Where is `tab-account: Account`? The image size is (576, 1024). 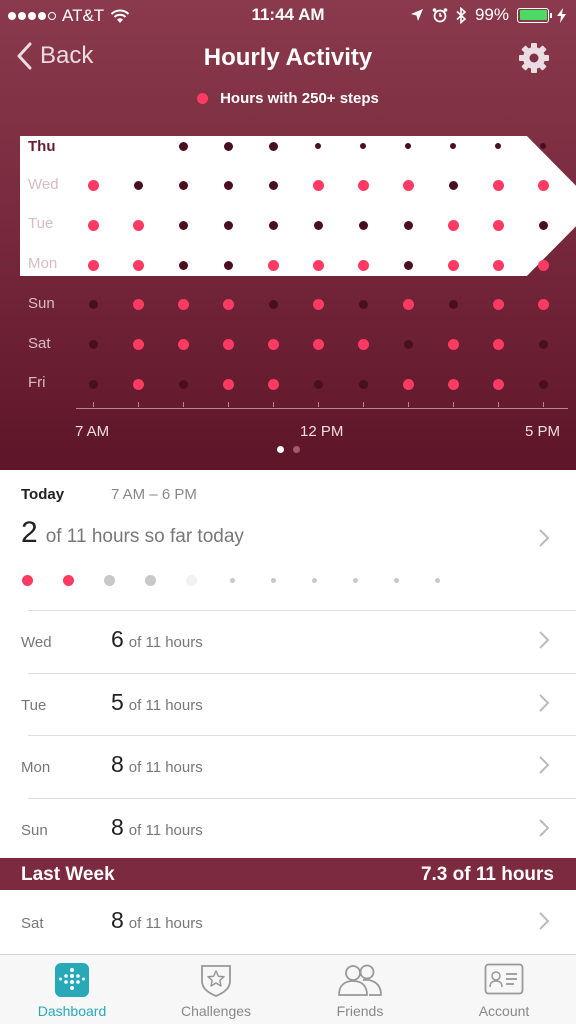
tab-account: Account is located at coordinates (504, 989).